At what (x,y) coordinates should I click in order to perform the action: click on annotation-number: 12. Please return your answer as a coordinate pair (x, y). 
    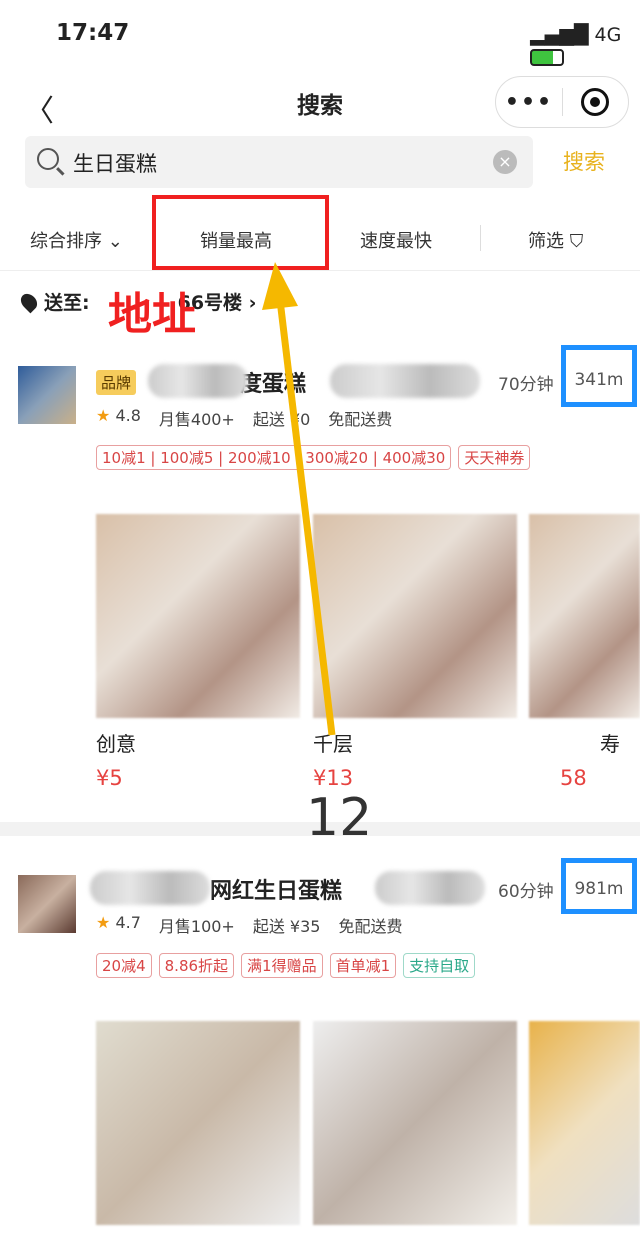
    Looking at the image, I should click on (339, 818).